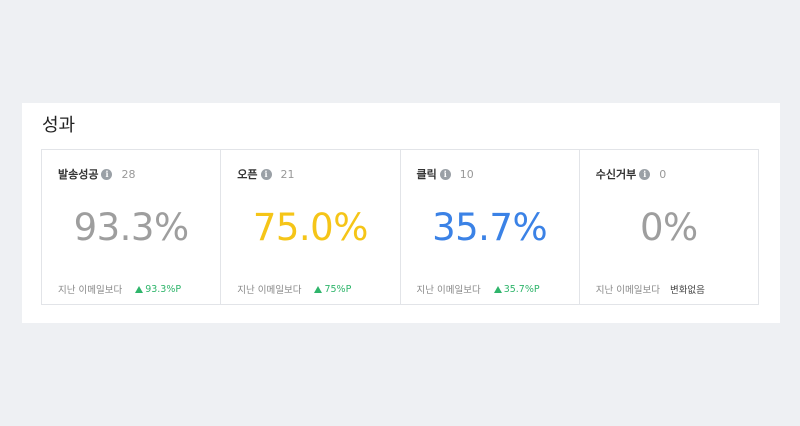  I want to click on change-value: 93.3%P, so click(163, 289).